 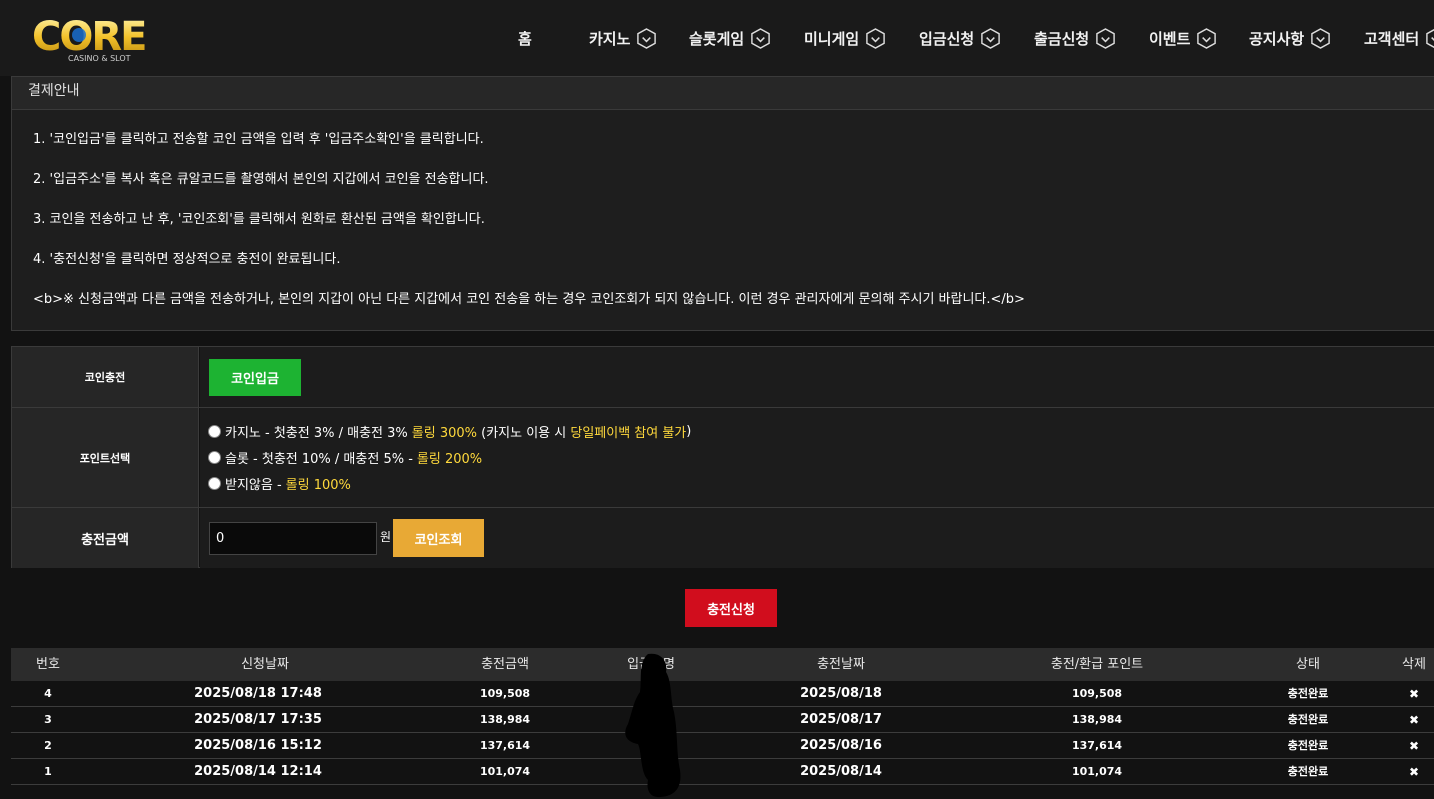 I want to click on charge-amount-row: 충전금액 0 원 코인조회, so click(x=723, y=538).